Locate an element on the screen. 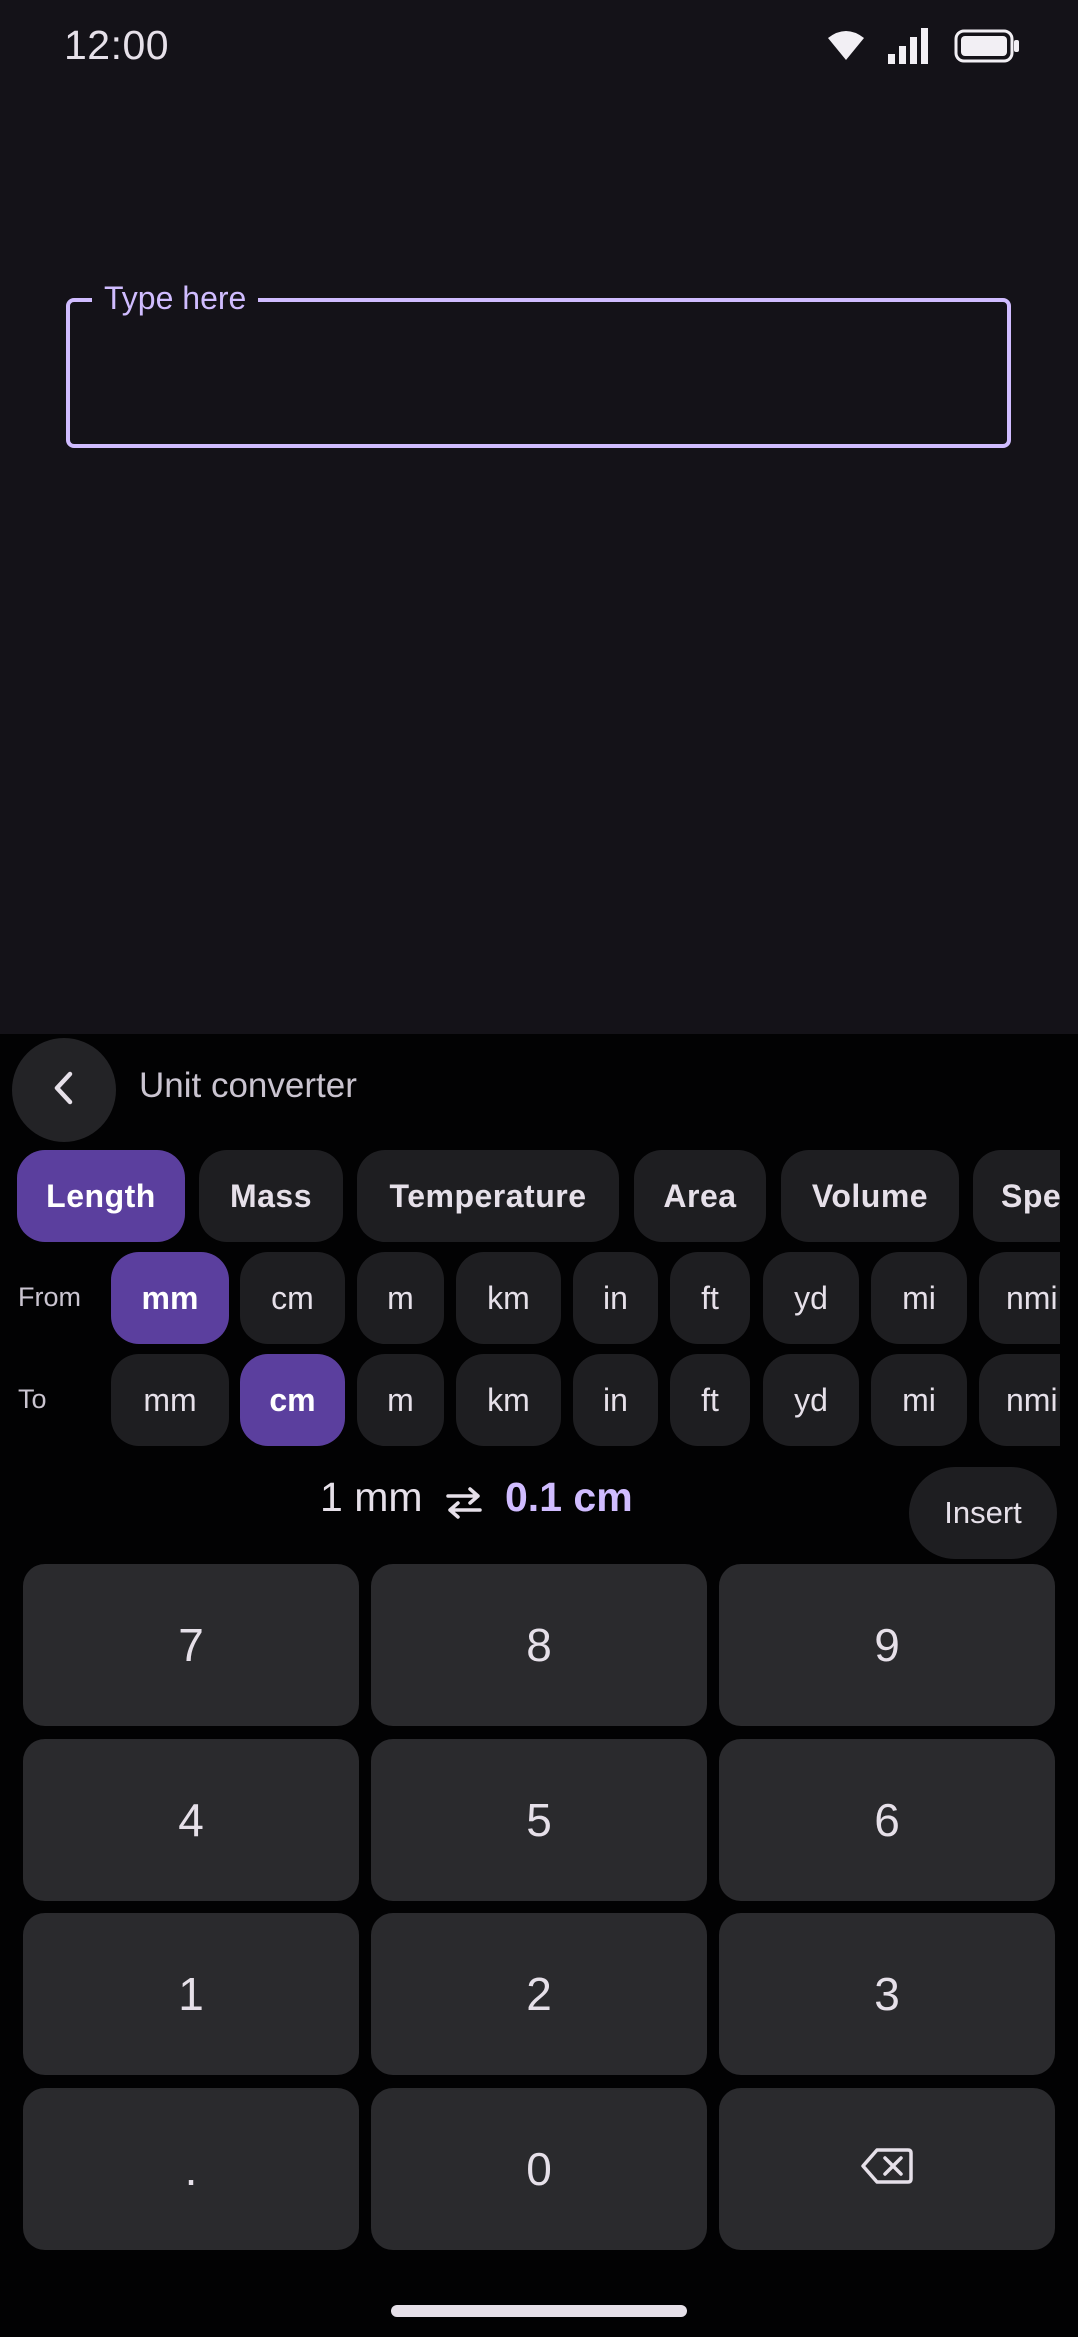  from-unit-mm: mm is located at coordinates (170, 1298).